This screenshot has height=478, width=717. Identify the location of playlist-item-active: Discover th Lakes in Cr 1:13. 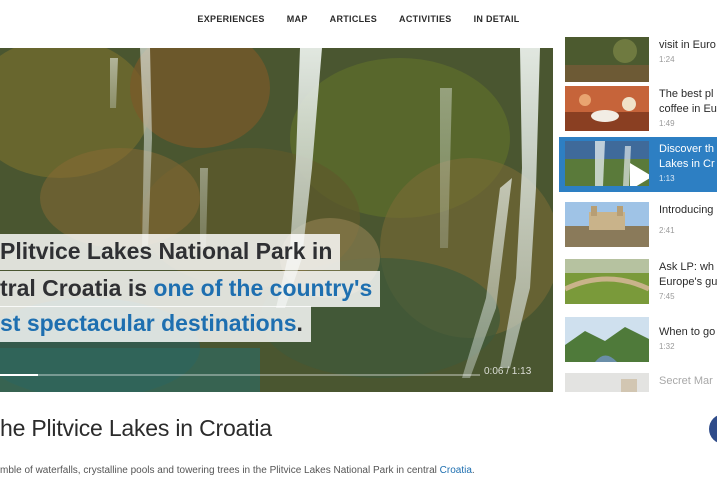
(638, 164).